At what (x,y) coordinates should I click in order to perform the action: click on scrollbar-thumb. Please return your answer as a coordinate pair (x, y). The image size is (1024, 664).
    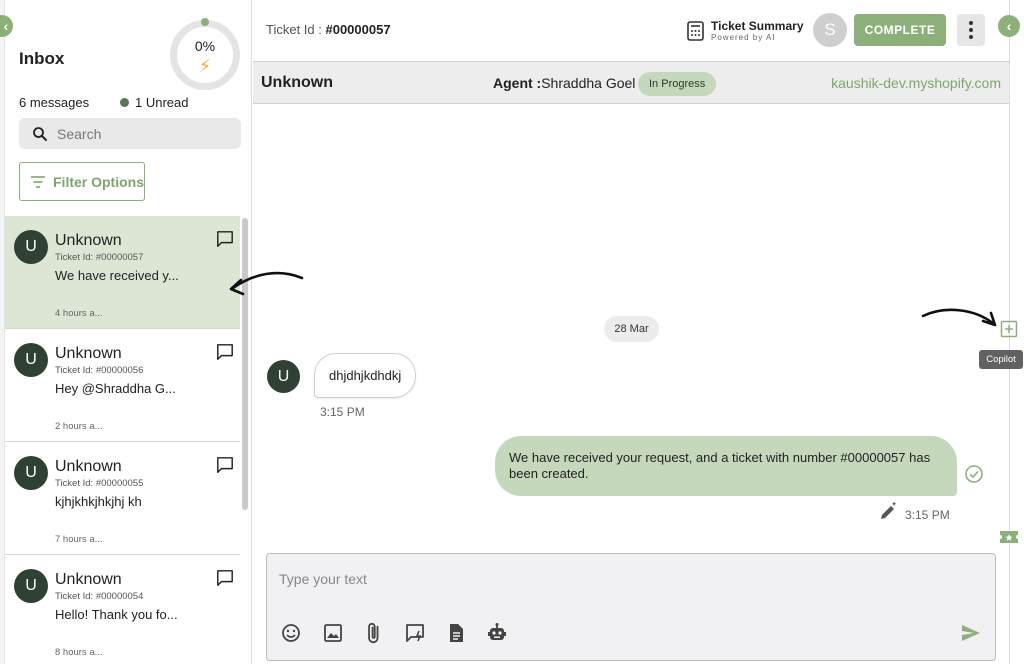
    Looking at the image, I should click on (245, 364).